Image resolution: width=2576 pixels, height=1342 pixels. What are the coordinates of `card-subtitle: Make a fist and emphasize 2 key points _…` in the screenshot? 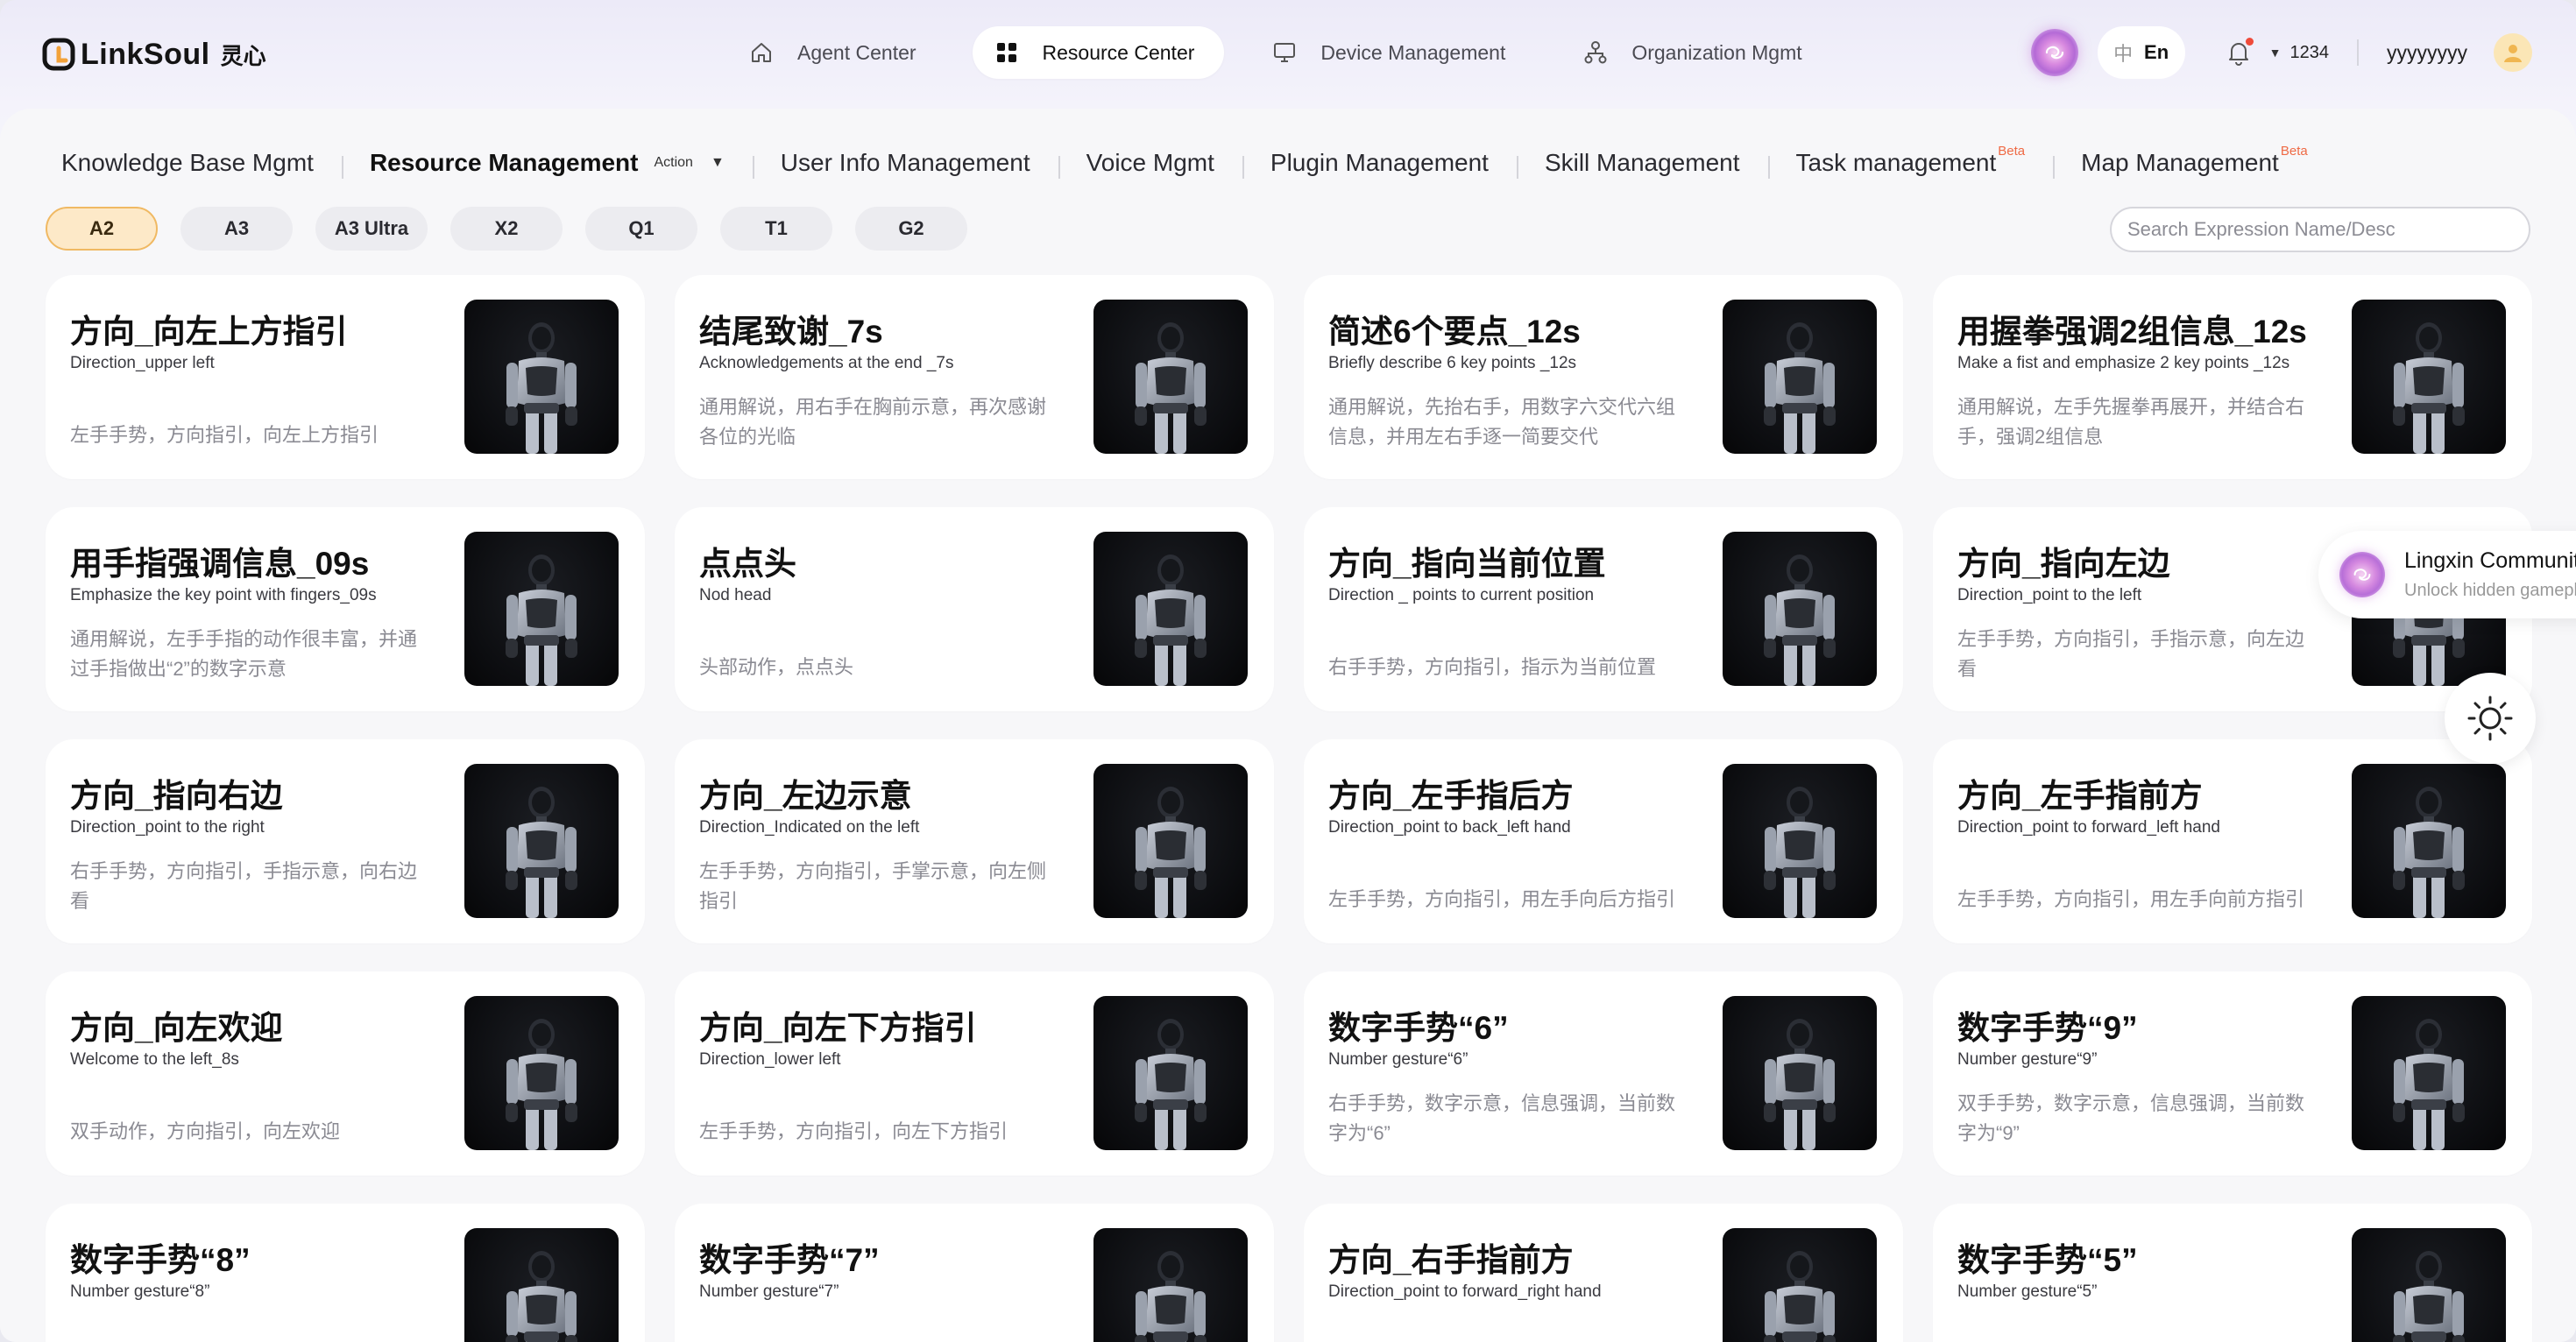 It's located at (2123, 363).